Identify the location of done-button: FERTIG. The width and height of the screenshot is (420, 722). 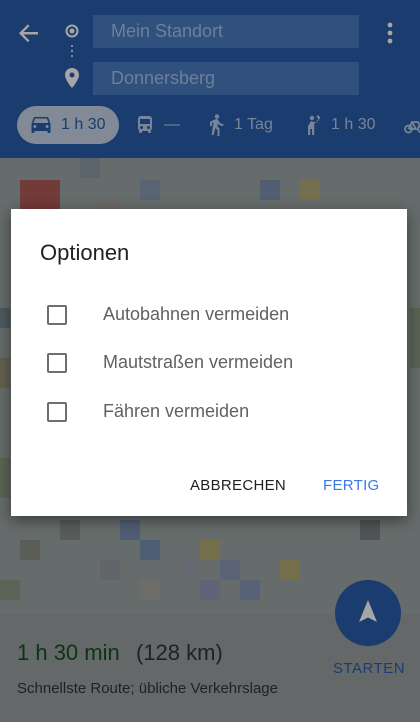
(351, 485).